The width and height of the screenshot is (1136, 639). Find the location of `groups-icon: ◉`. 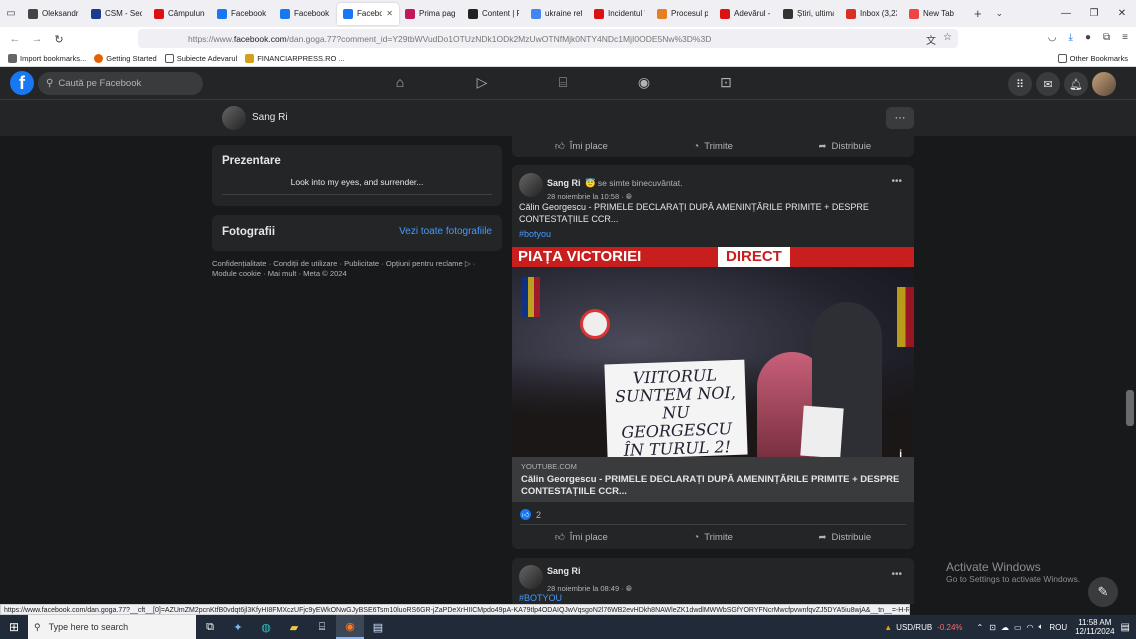

groups-icon: ◉ is located at coordinates (644, 83).